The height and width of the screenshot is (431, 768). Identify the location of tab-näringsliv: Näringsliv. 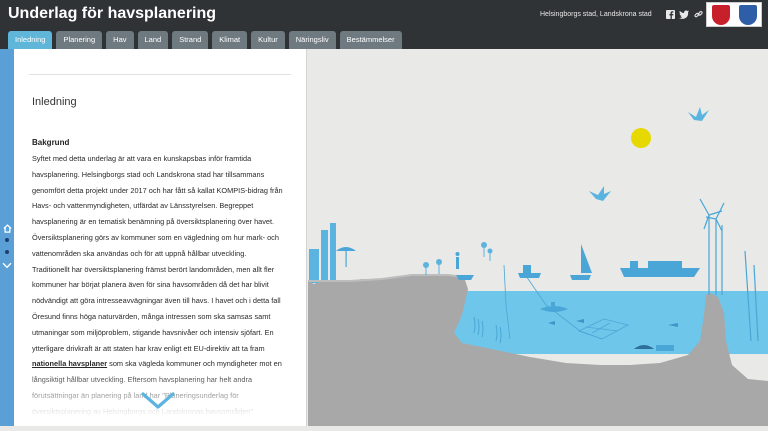
(312, 40).